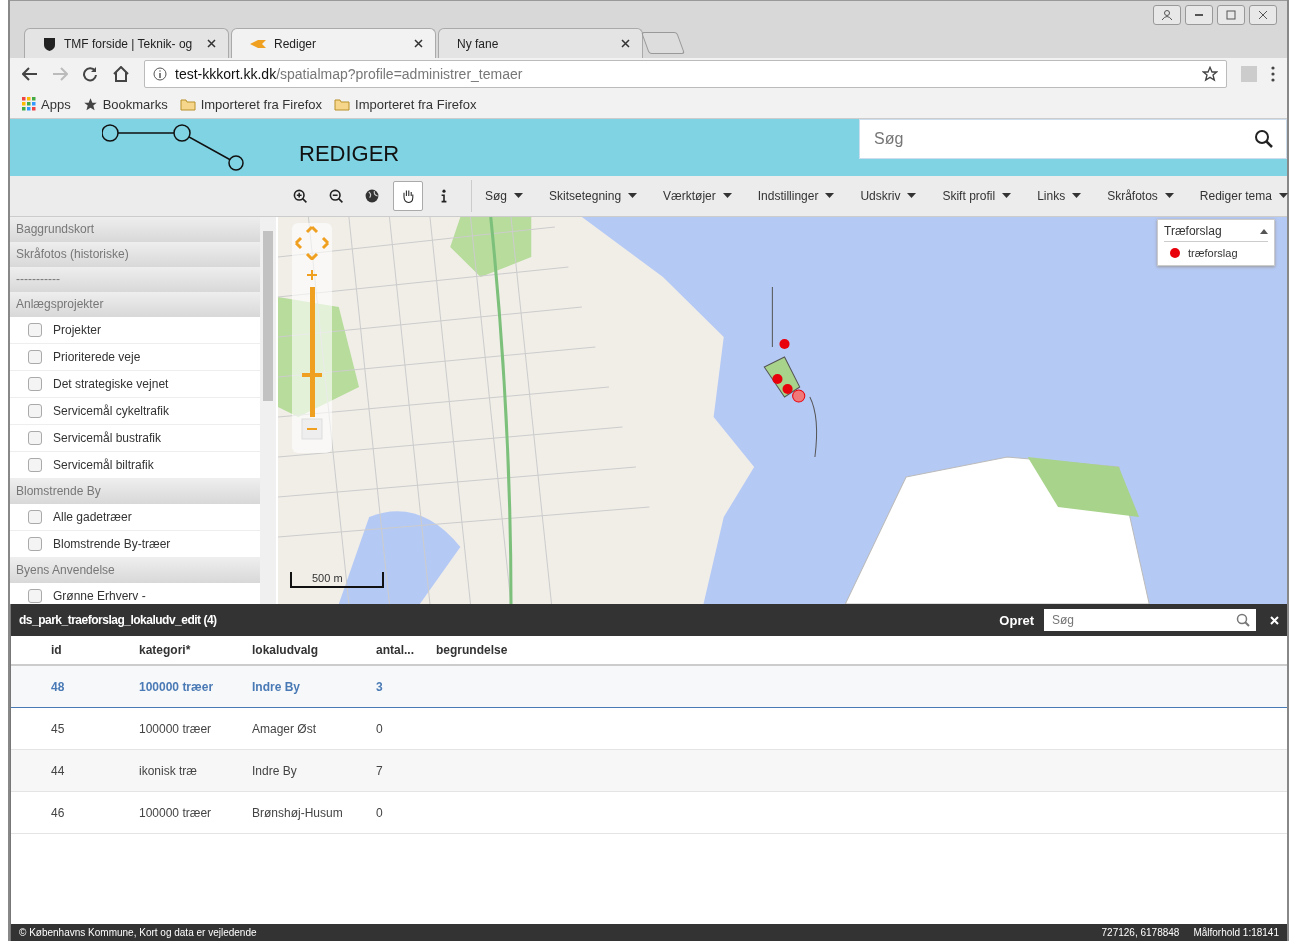 The height and width of the screenshot is (941, 1289). Describe the element at coordinates (1236, 932) in the screenshot. I see `map-scale-text: Målforhold 1:18141` at that location.